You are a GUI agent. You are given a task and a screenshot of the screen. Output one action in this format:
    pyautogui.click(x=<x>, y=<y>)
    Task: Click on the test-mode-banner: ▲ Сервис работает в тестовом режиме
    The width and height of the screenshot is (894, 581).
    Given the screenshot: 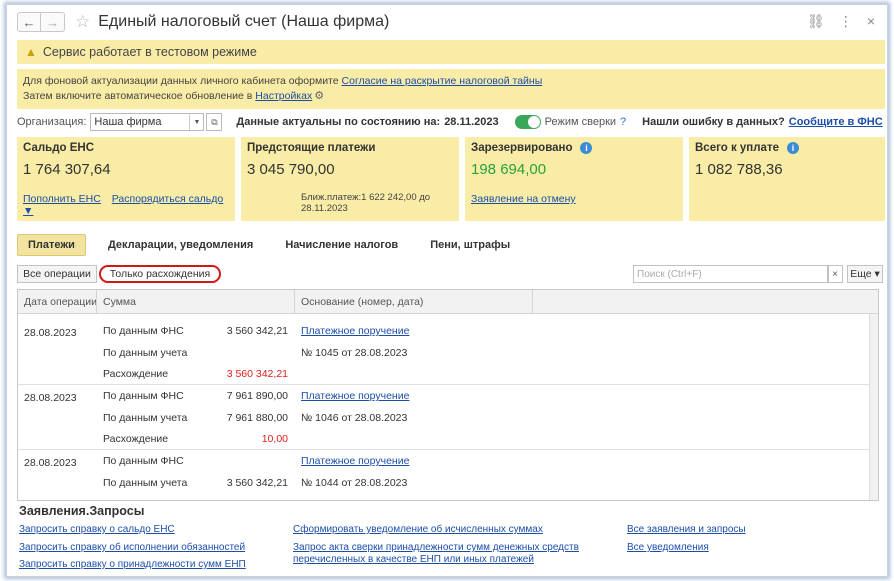 What is the action you would take?
    pyautogui.click(x=451, y=52)
    